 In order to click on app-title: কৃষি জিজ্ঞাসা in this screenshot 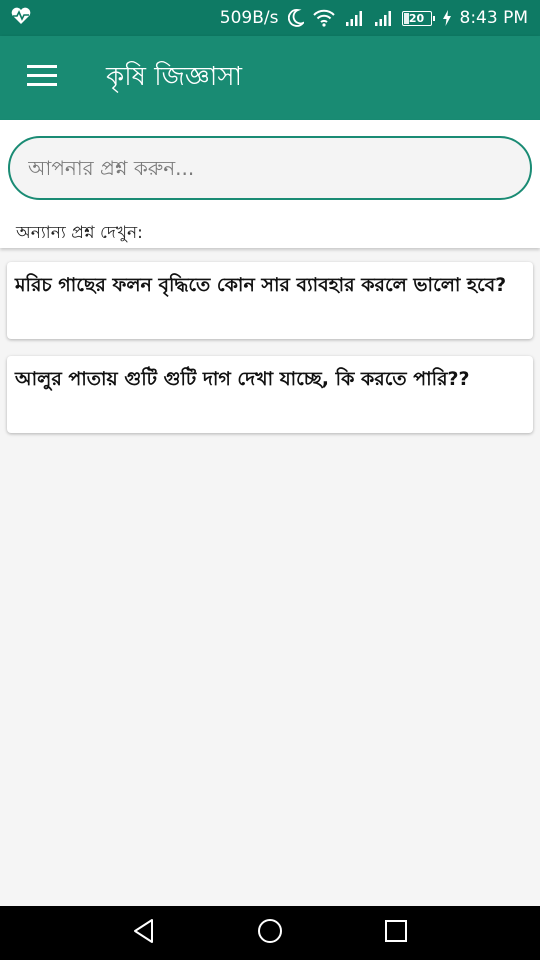, I will do `click(174, 77)`.